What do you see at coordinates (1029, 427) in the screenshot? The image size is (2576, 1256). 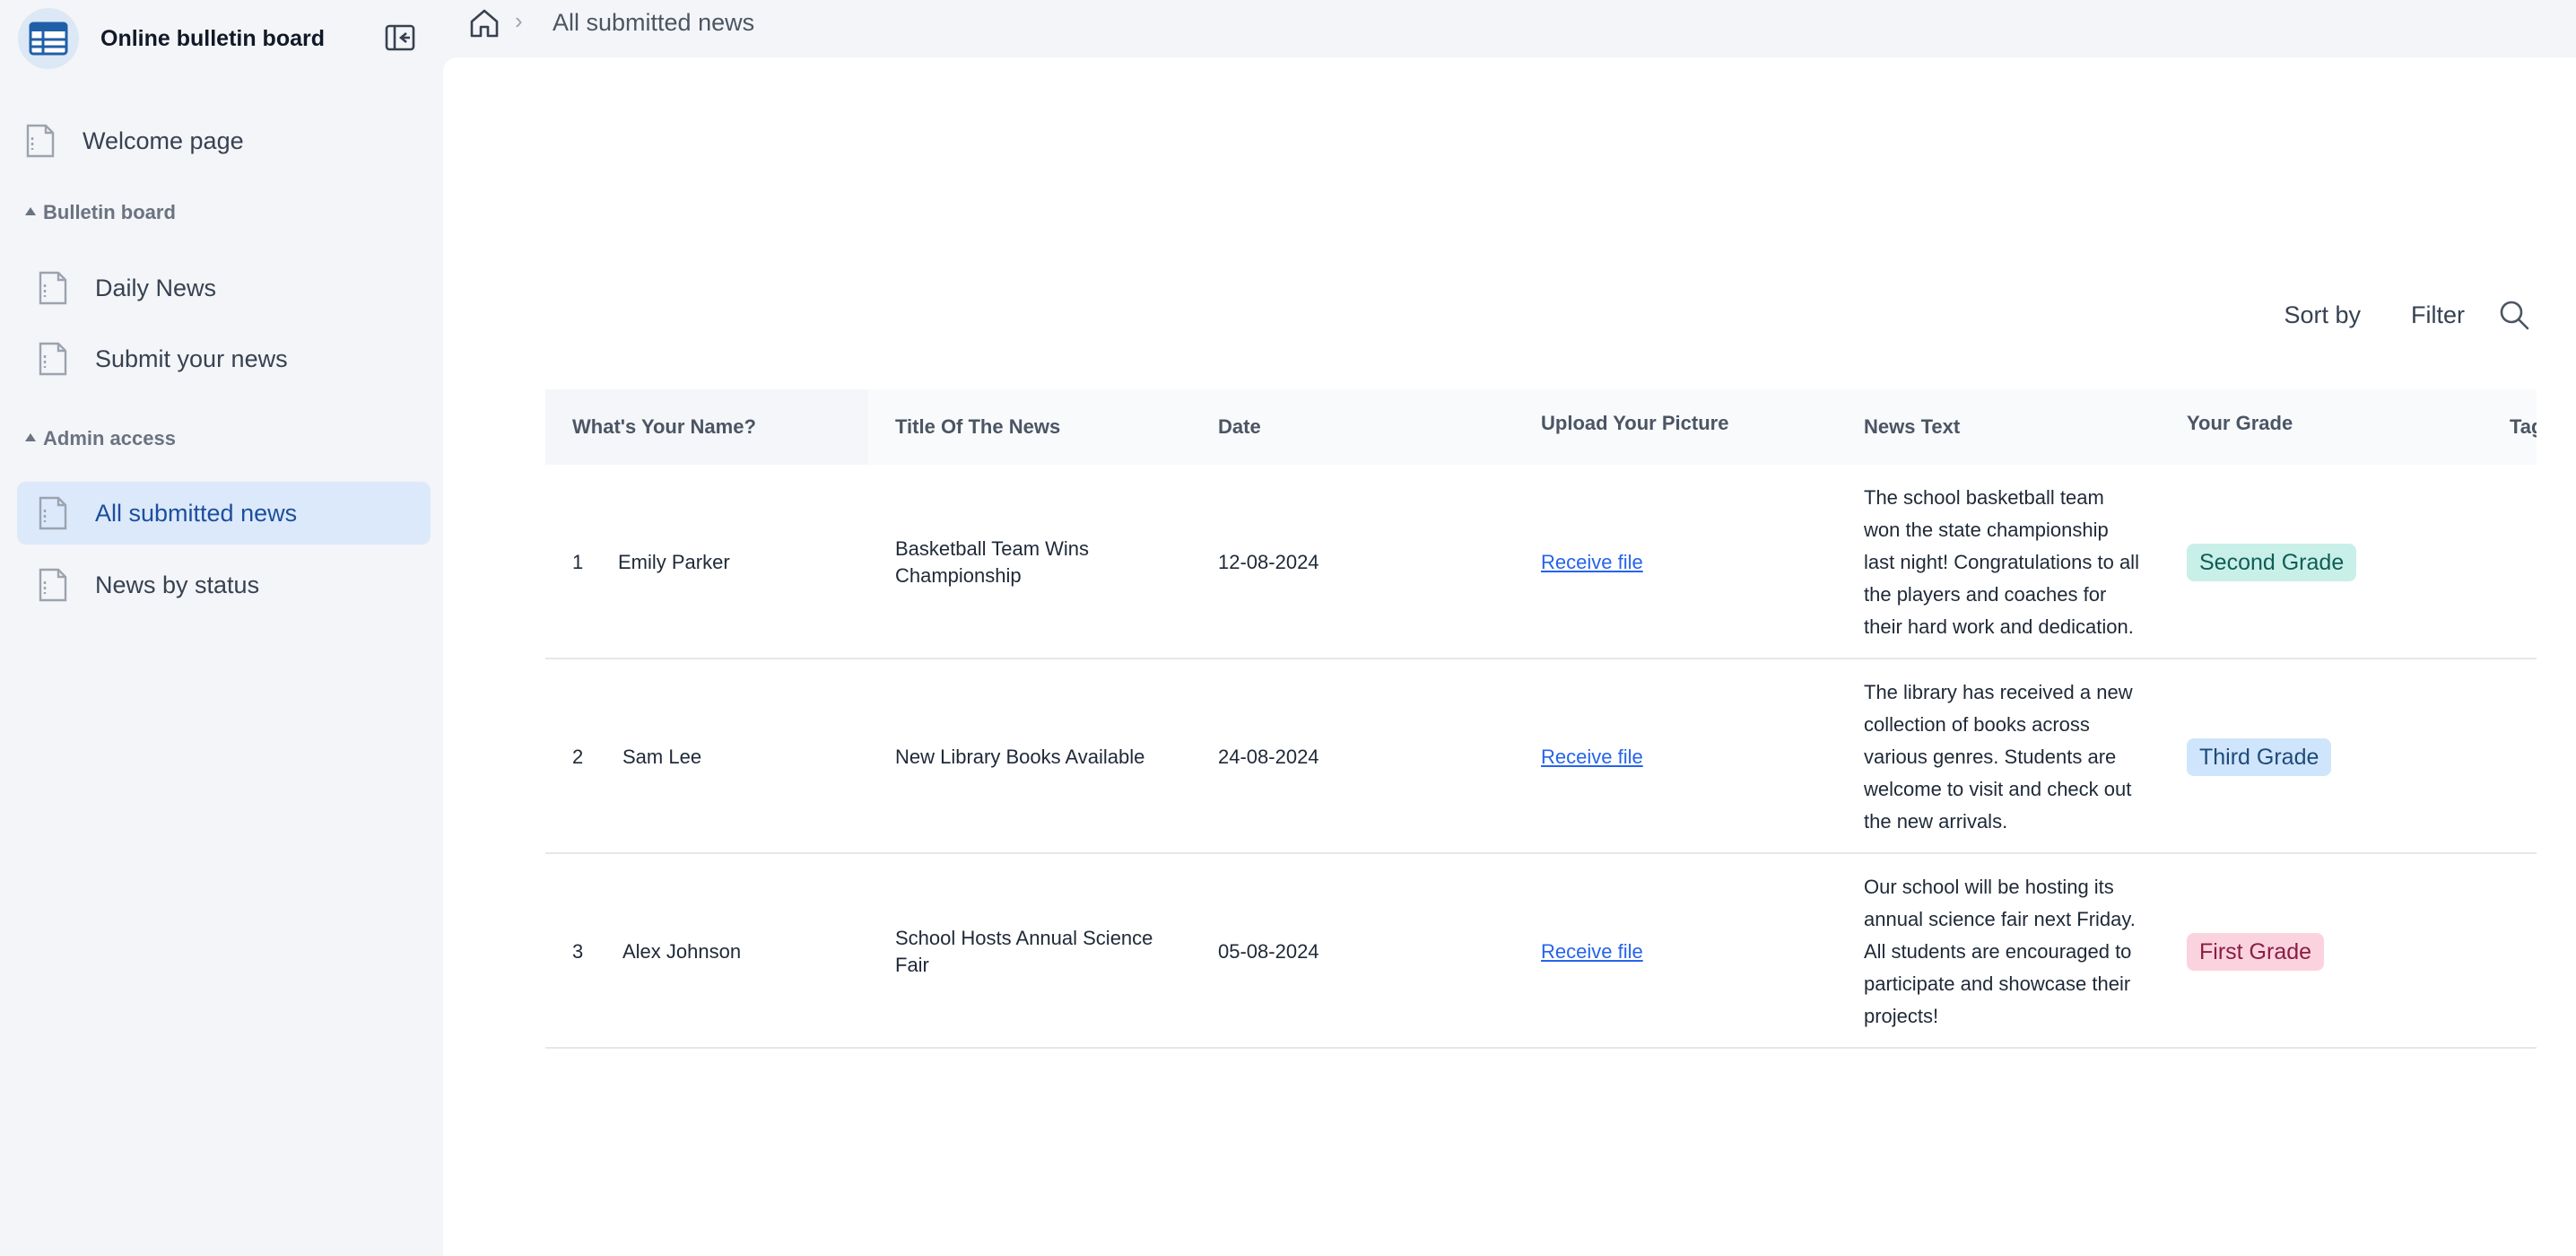 I see `column-header-title: Title Of The News` at bounding box center [1029, 427].